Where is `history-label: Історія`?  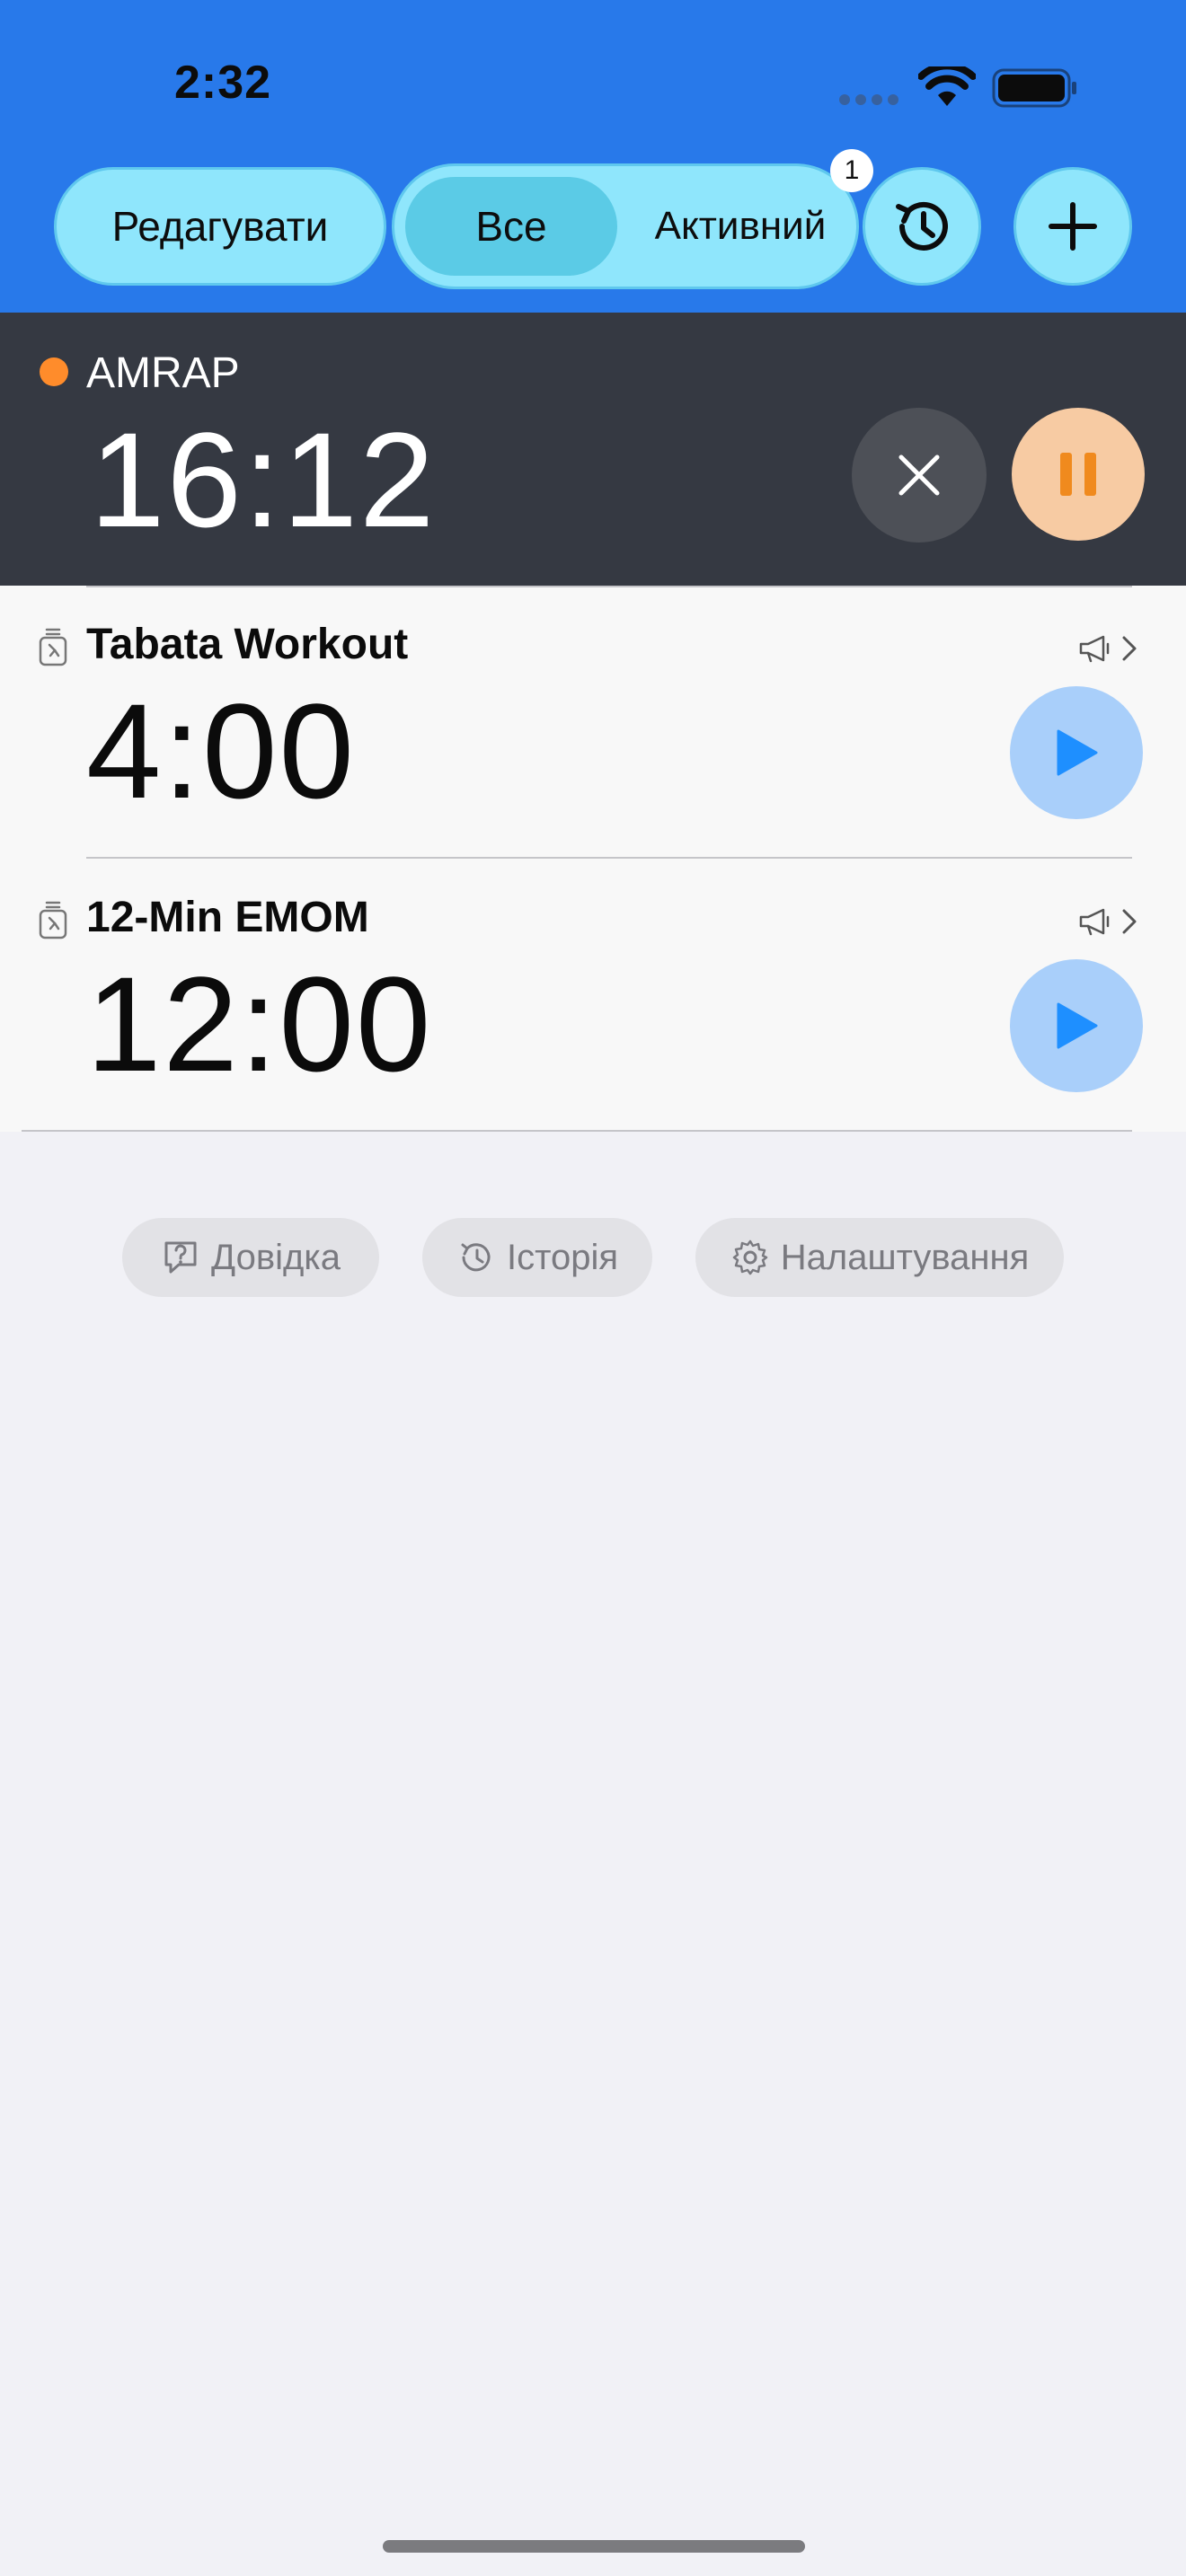 history-label: Історія is located at coordinates (562, 1257).